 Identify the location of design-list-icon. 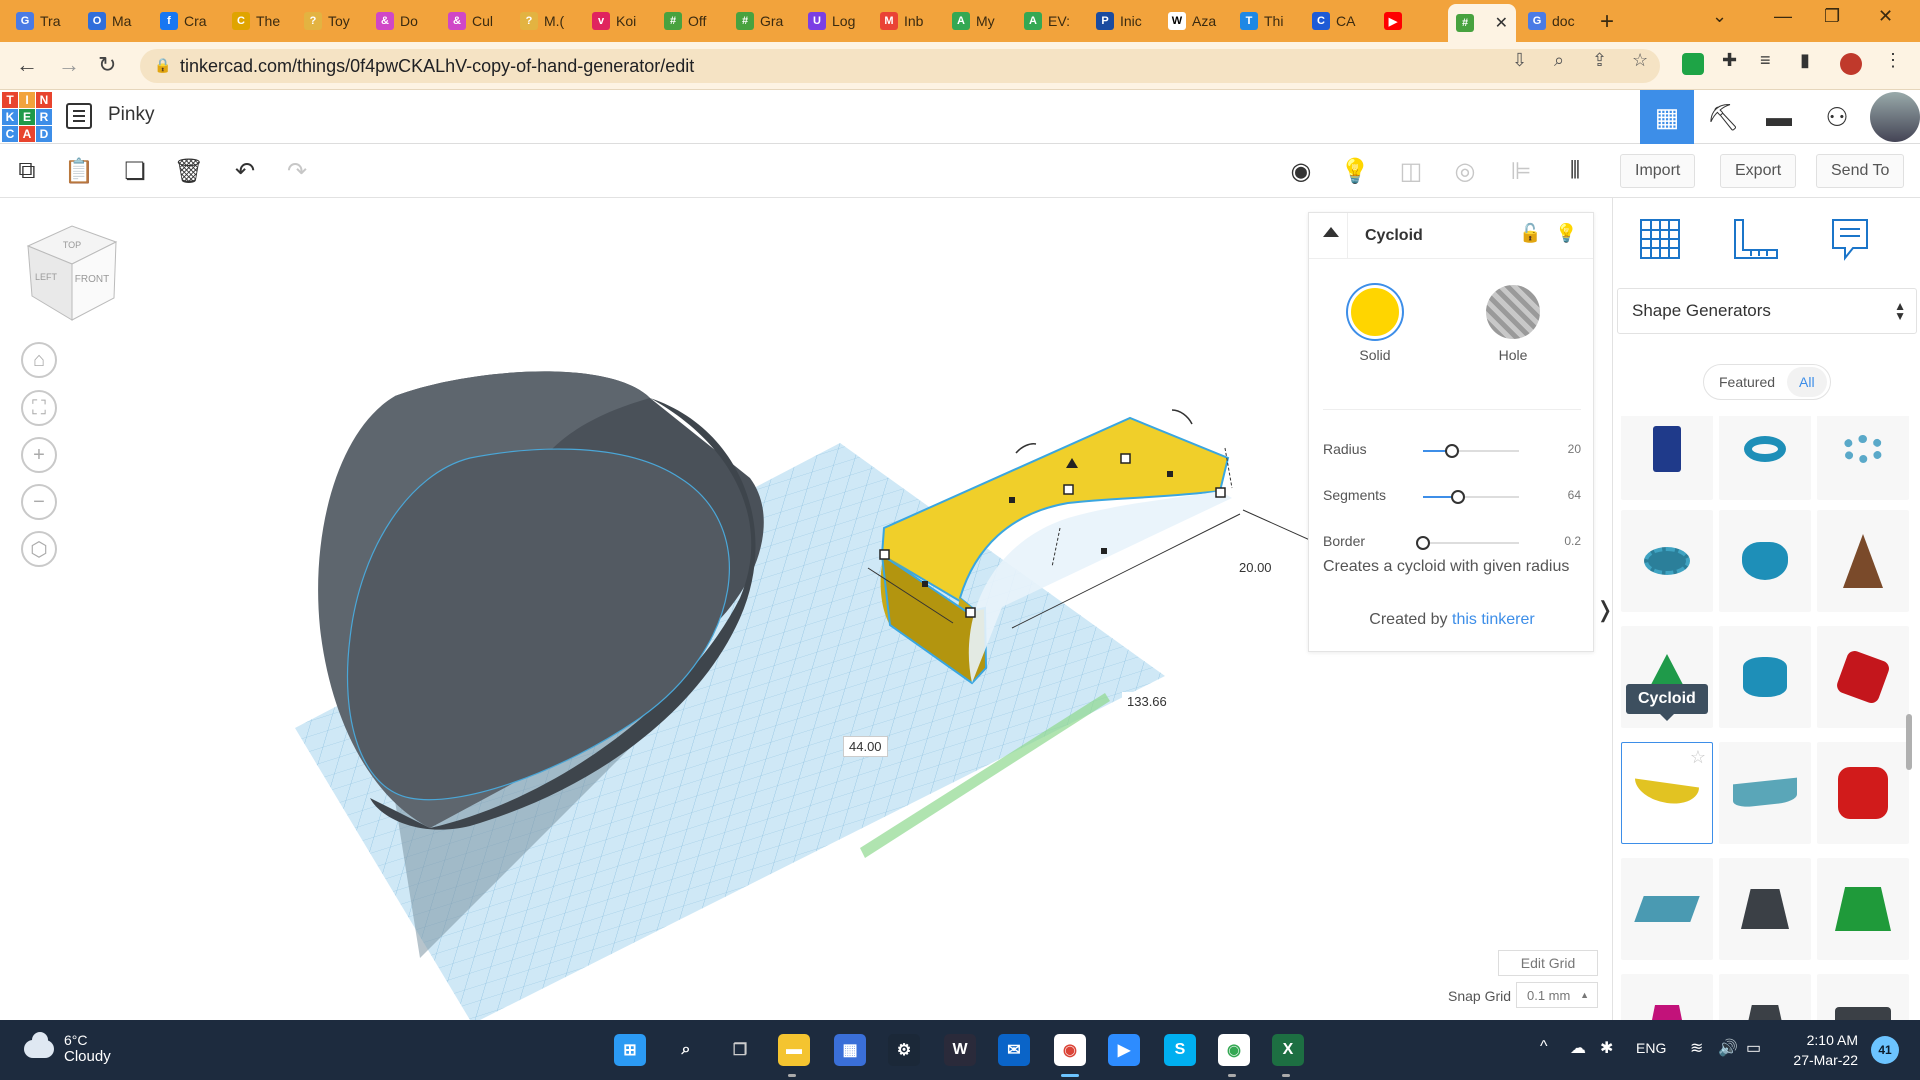
(79, 116).